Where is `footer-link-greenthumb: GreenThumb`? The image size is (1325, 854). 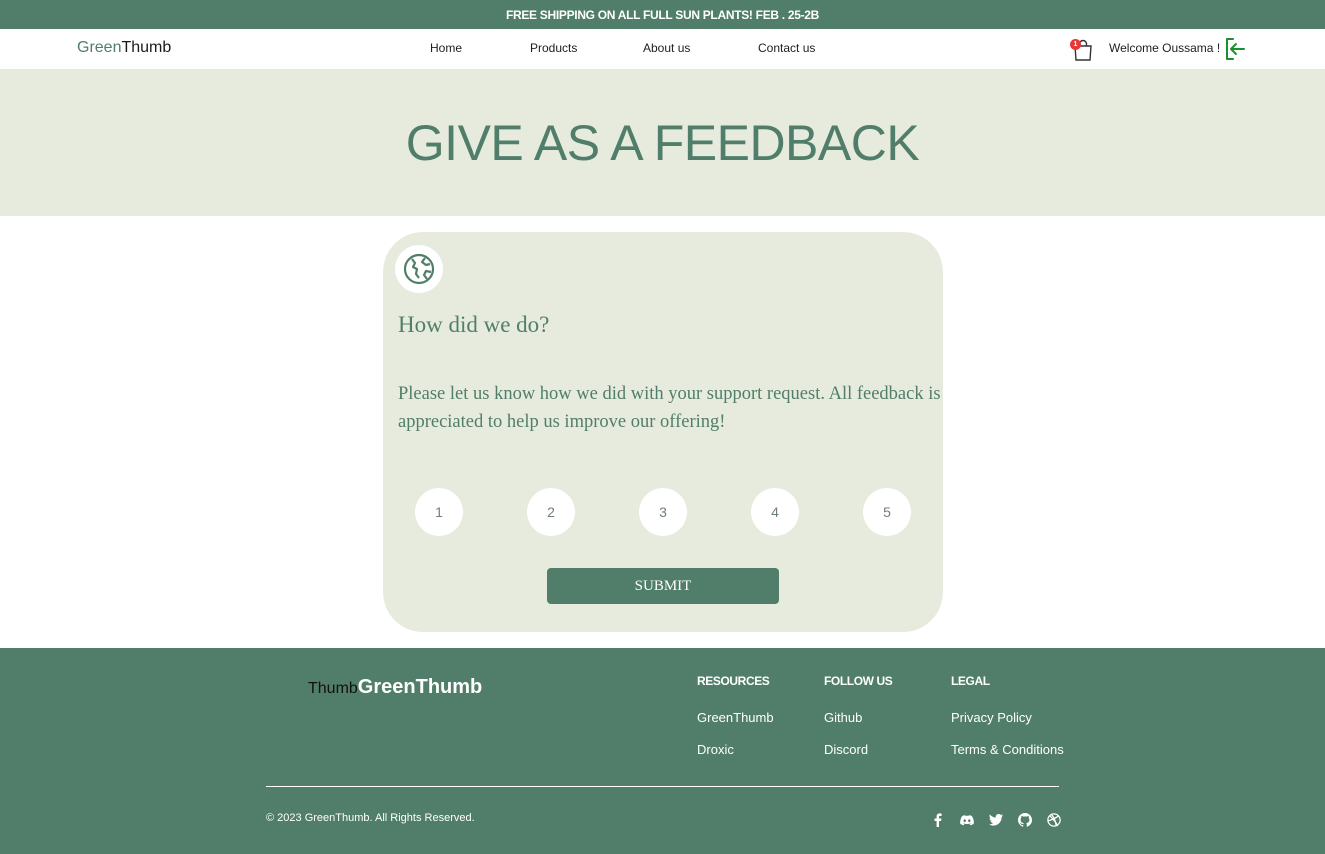 footer-link-greenthumb: GreenThumb is located at coordinates (735, 717).